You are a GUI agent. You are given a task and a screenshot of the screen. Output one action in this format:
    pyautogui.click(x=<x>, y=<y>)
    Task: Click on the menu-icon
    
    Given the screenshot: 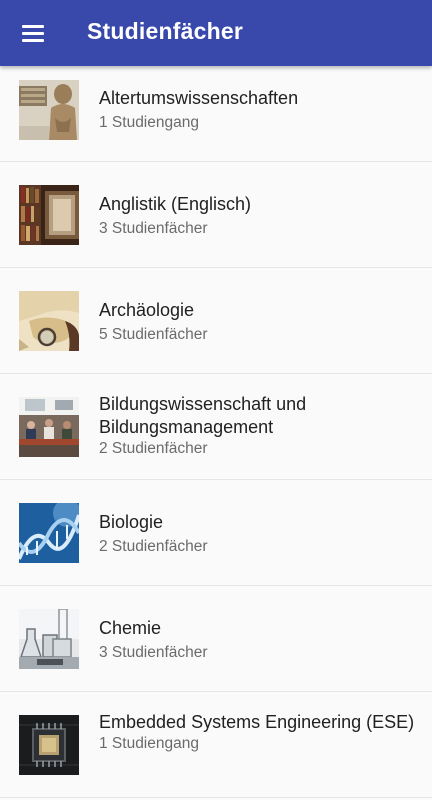 What is the action you would take?
    pyautogui.click(x=34, y=33)
    